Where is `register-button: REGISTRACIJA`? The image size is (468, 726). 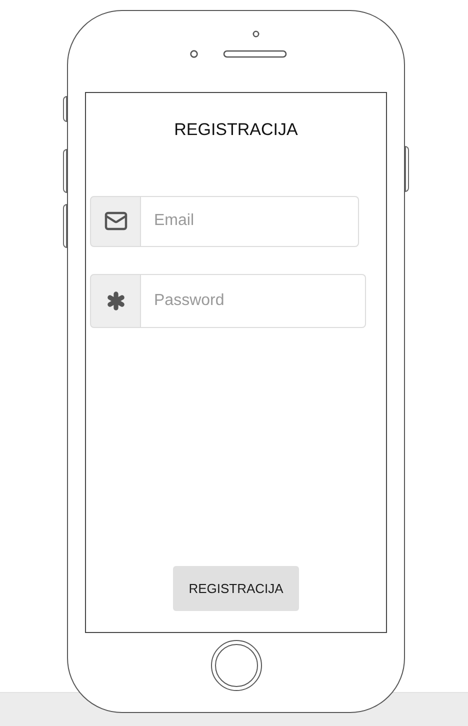
register-button: REGISTRACIJA is located at coordinates (236, 588).